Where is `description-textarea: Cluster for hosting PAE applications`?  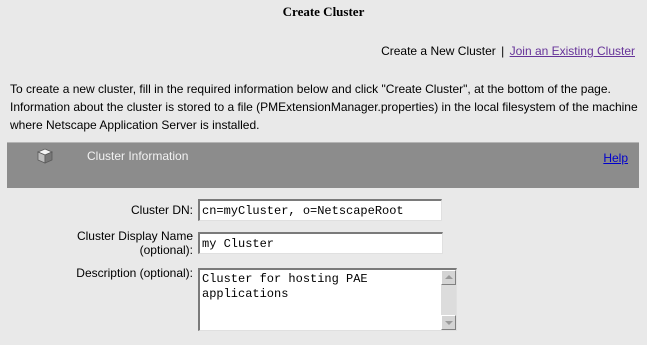
description-textarea: Cluster for hosting PAE applications is located at coordinates (327, 299).